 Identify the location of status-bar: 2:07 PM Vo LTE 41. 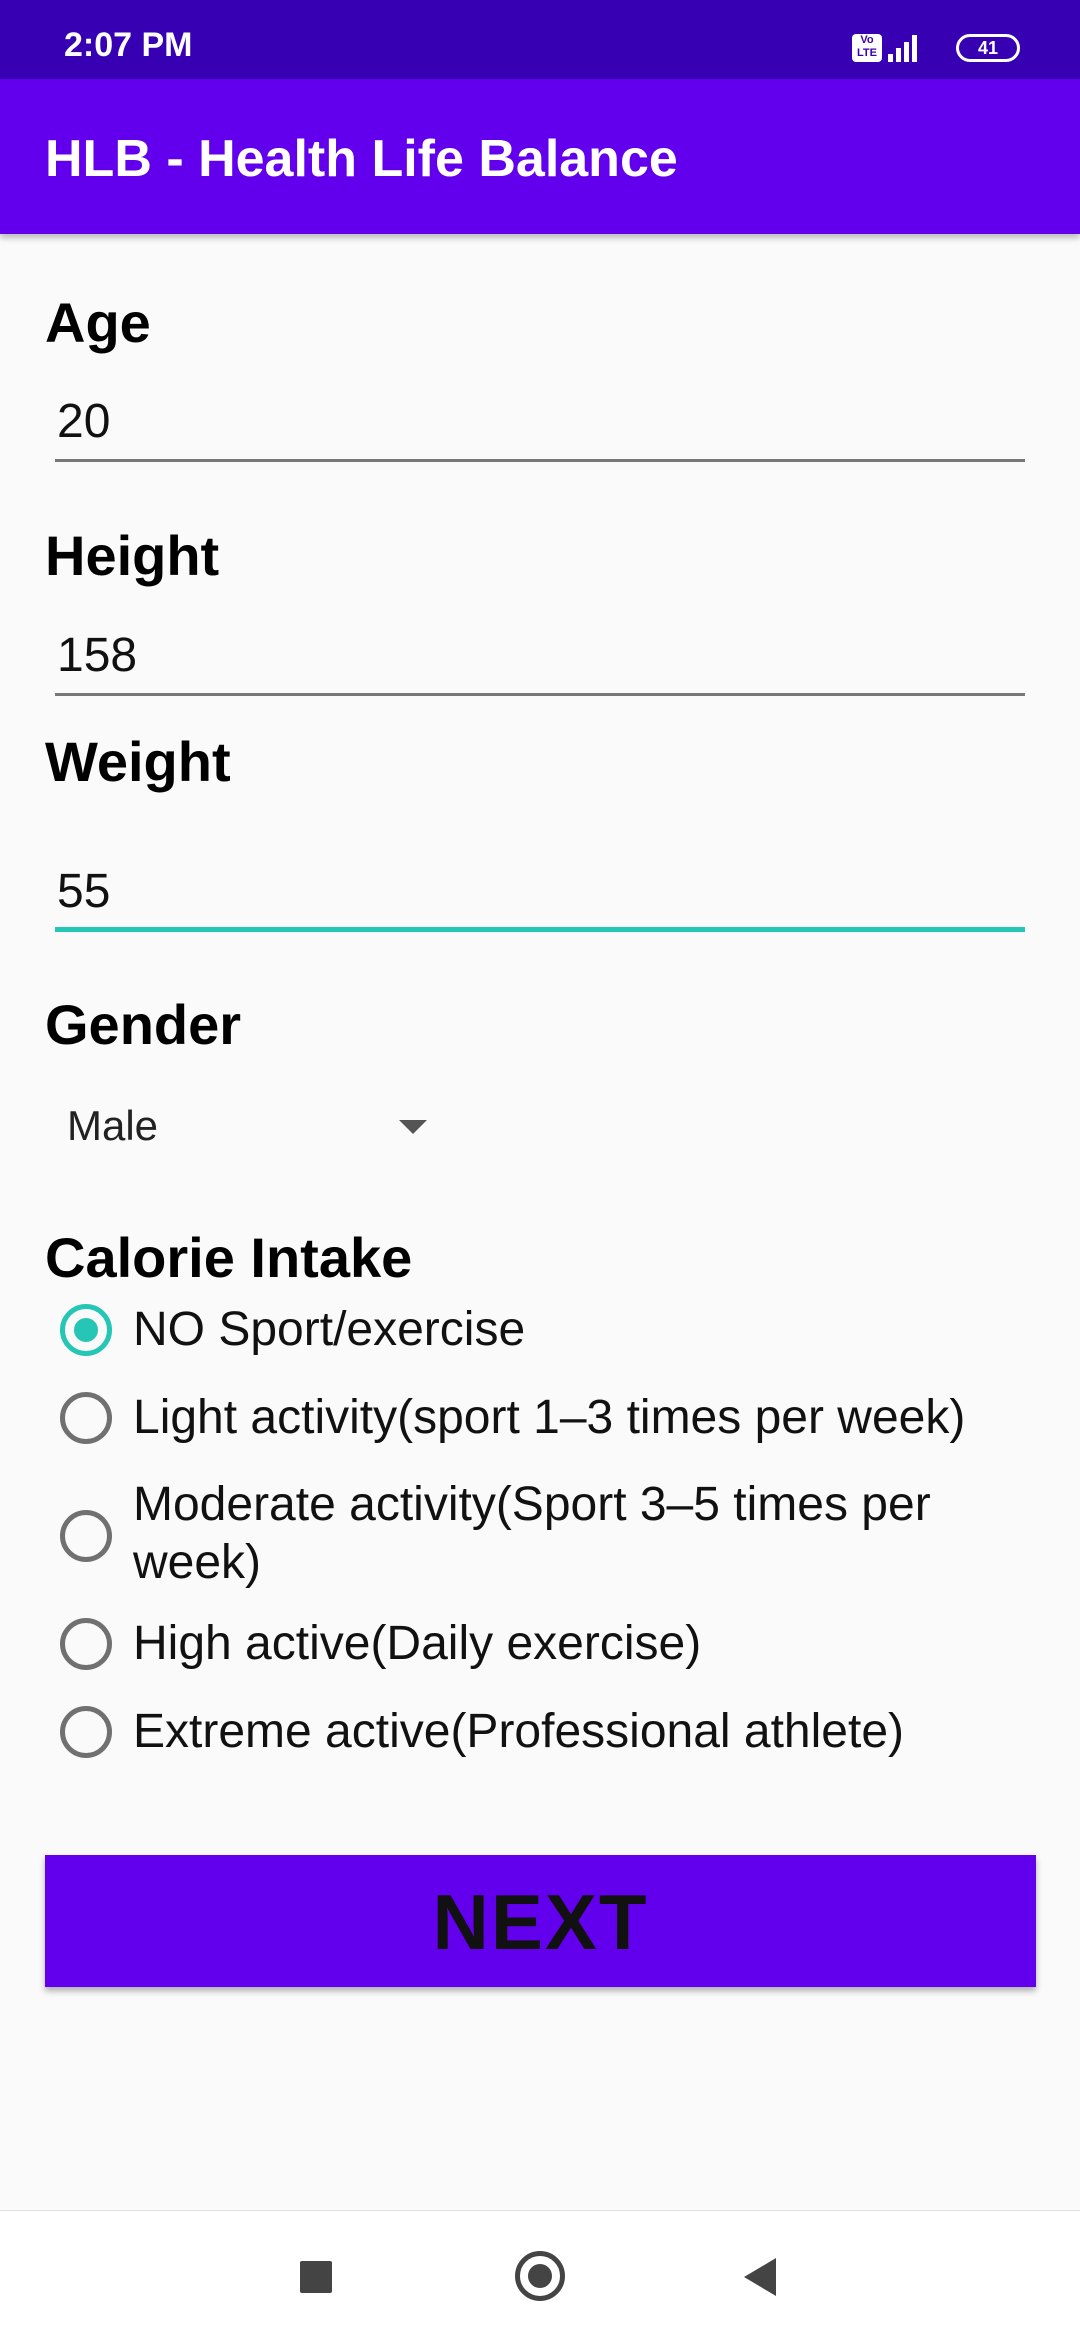
(540, 39).